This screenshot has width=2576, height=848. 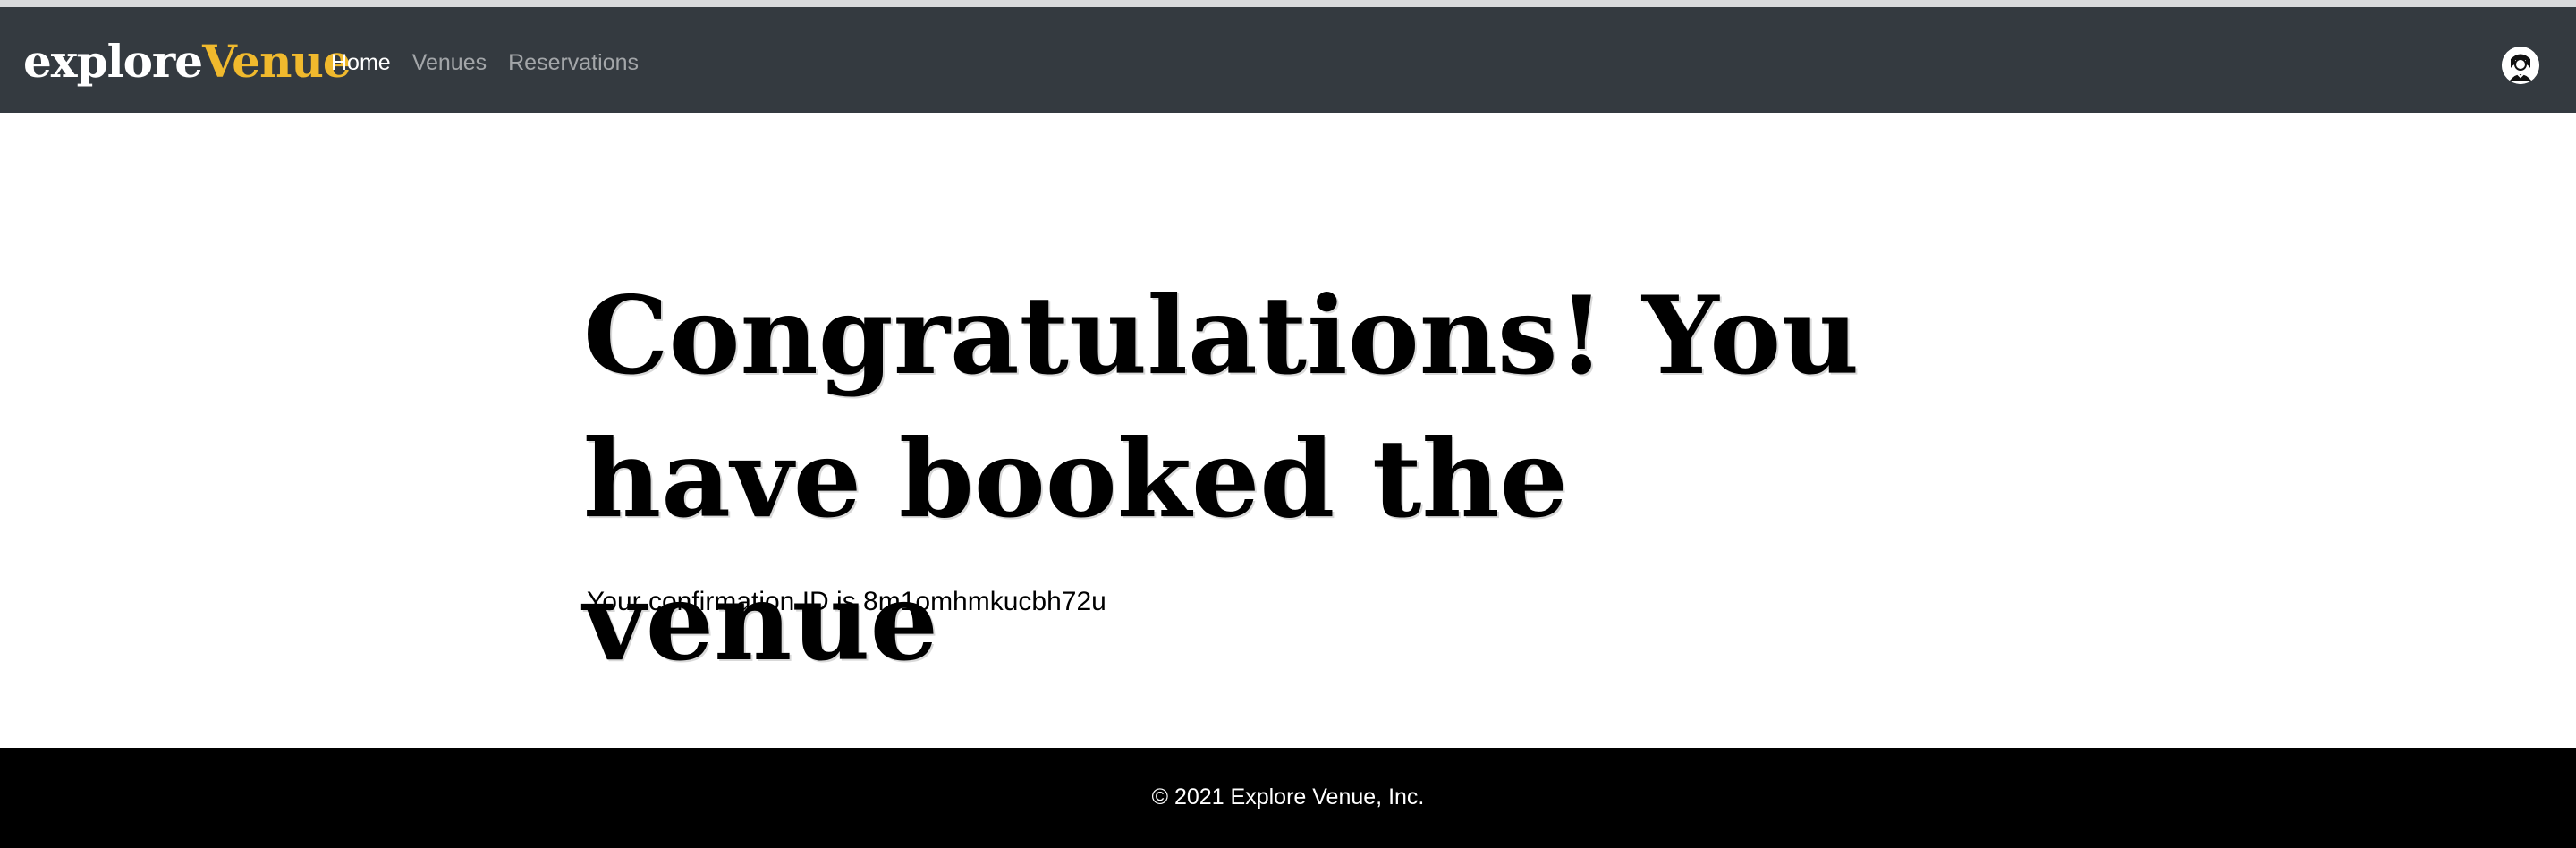 What do you see at coordinates (361, 63) in the screenshot?
I see `nav-link-home: Home` at bounding box center [361, 63].